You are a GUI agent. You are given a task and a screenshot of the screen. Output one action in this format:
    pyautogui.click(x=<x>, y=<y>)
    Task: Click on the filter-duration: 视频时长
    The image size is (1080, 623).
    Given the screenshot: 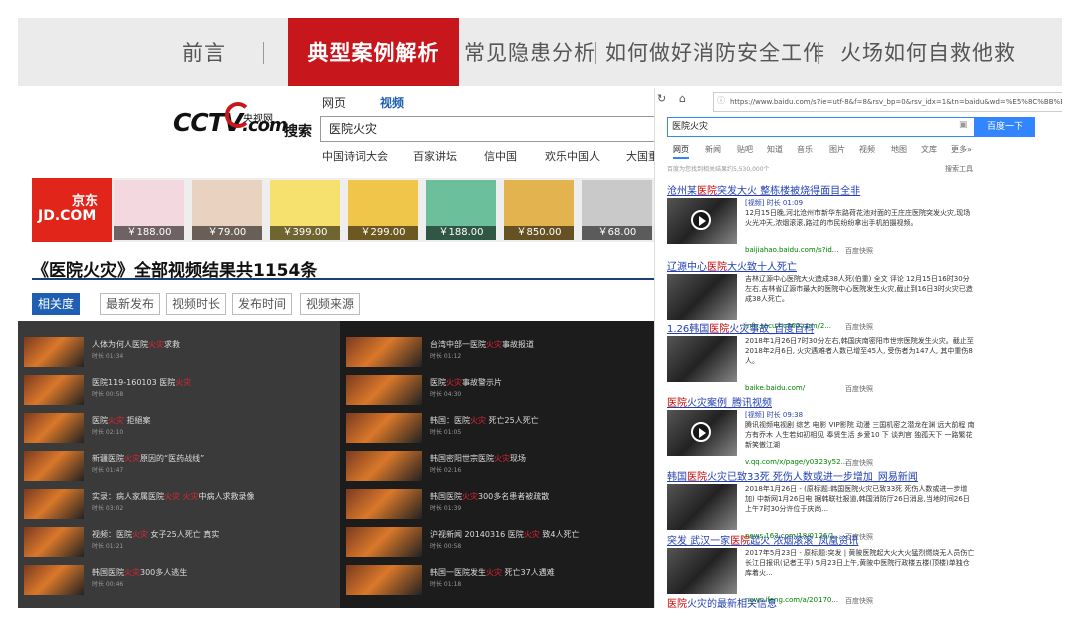 What is the action you would take?
    pyautogui.click(x=196, y=304)
    